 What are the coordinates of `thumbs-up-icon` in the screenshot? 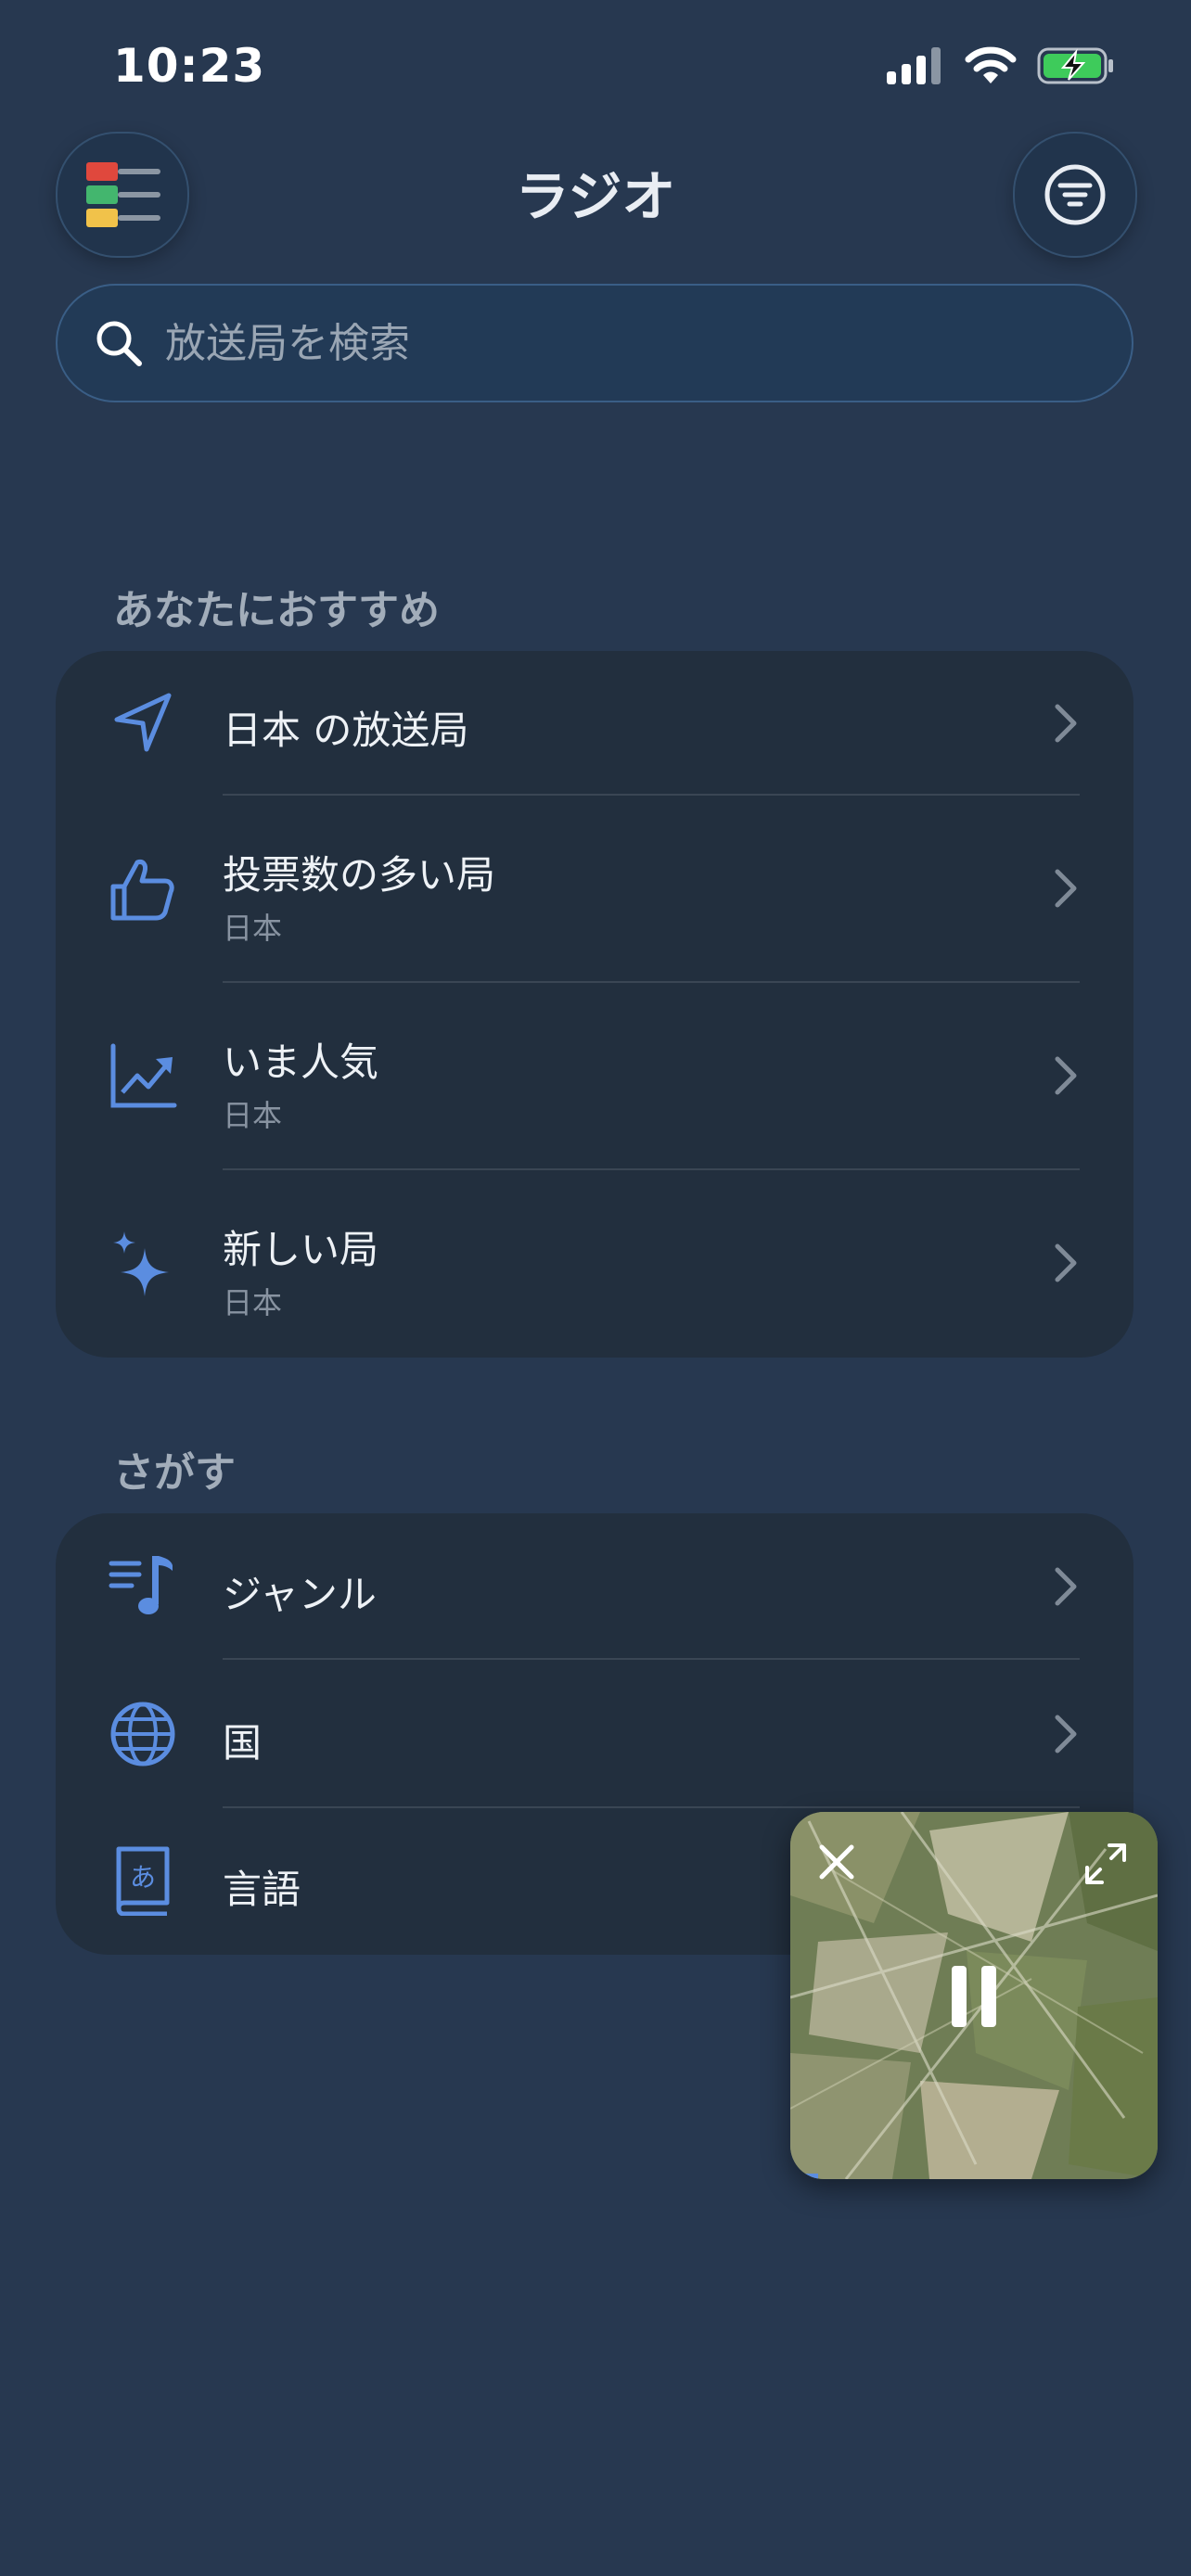 It's located at (142, 890).